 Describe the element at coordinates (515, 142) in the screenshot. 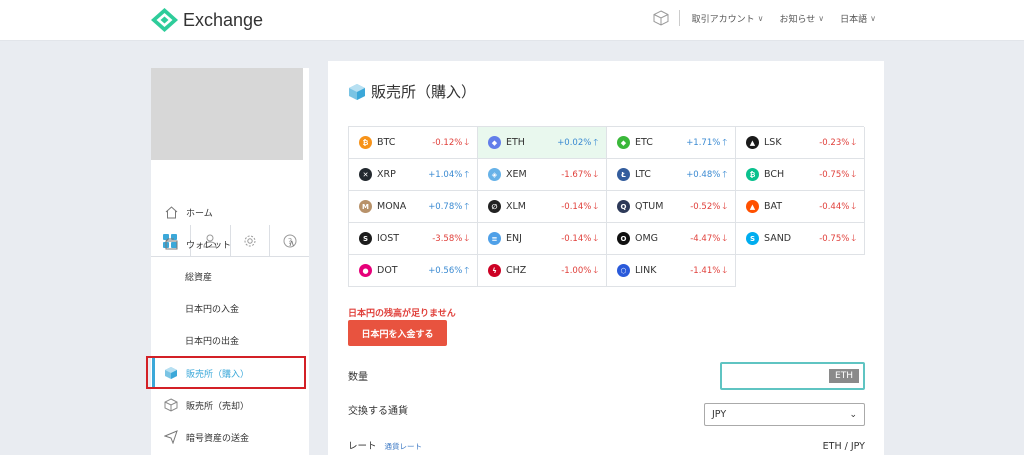

I see `coin-symbol: ETH` at that location.